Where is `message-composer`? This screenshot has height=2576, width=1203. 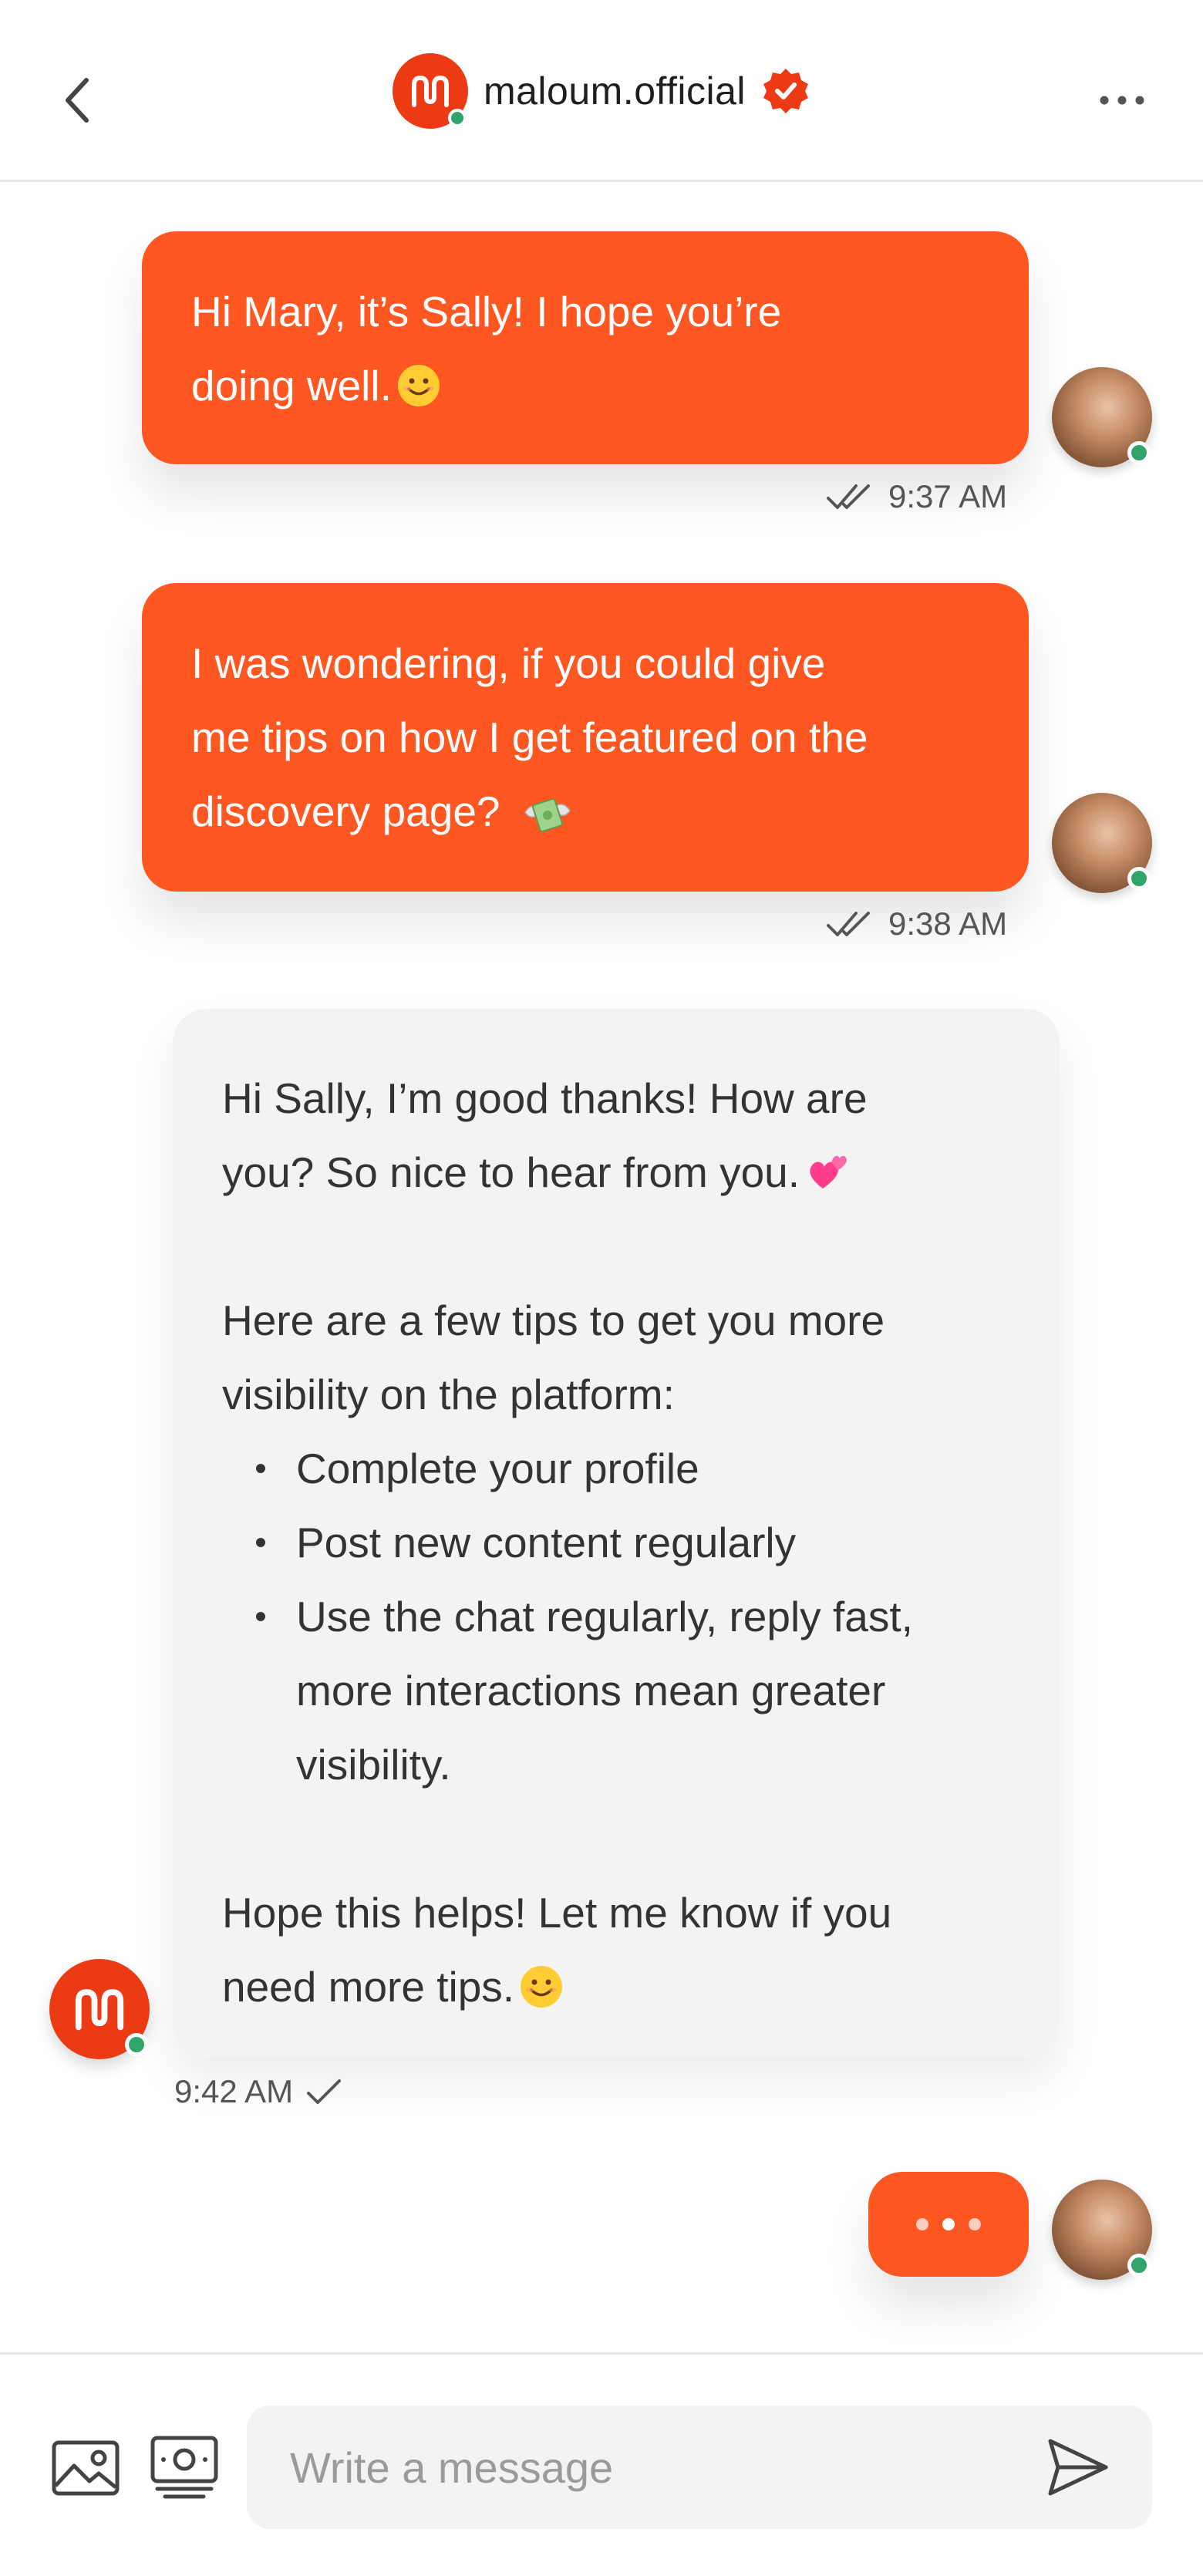 message-composer is located at coordinates (601, 2464).